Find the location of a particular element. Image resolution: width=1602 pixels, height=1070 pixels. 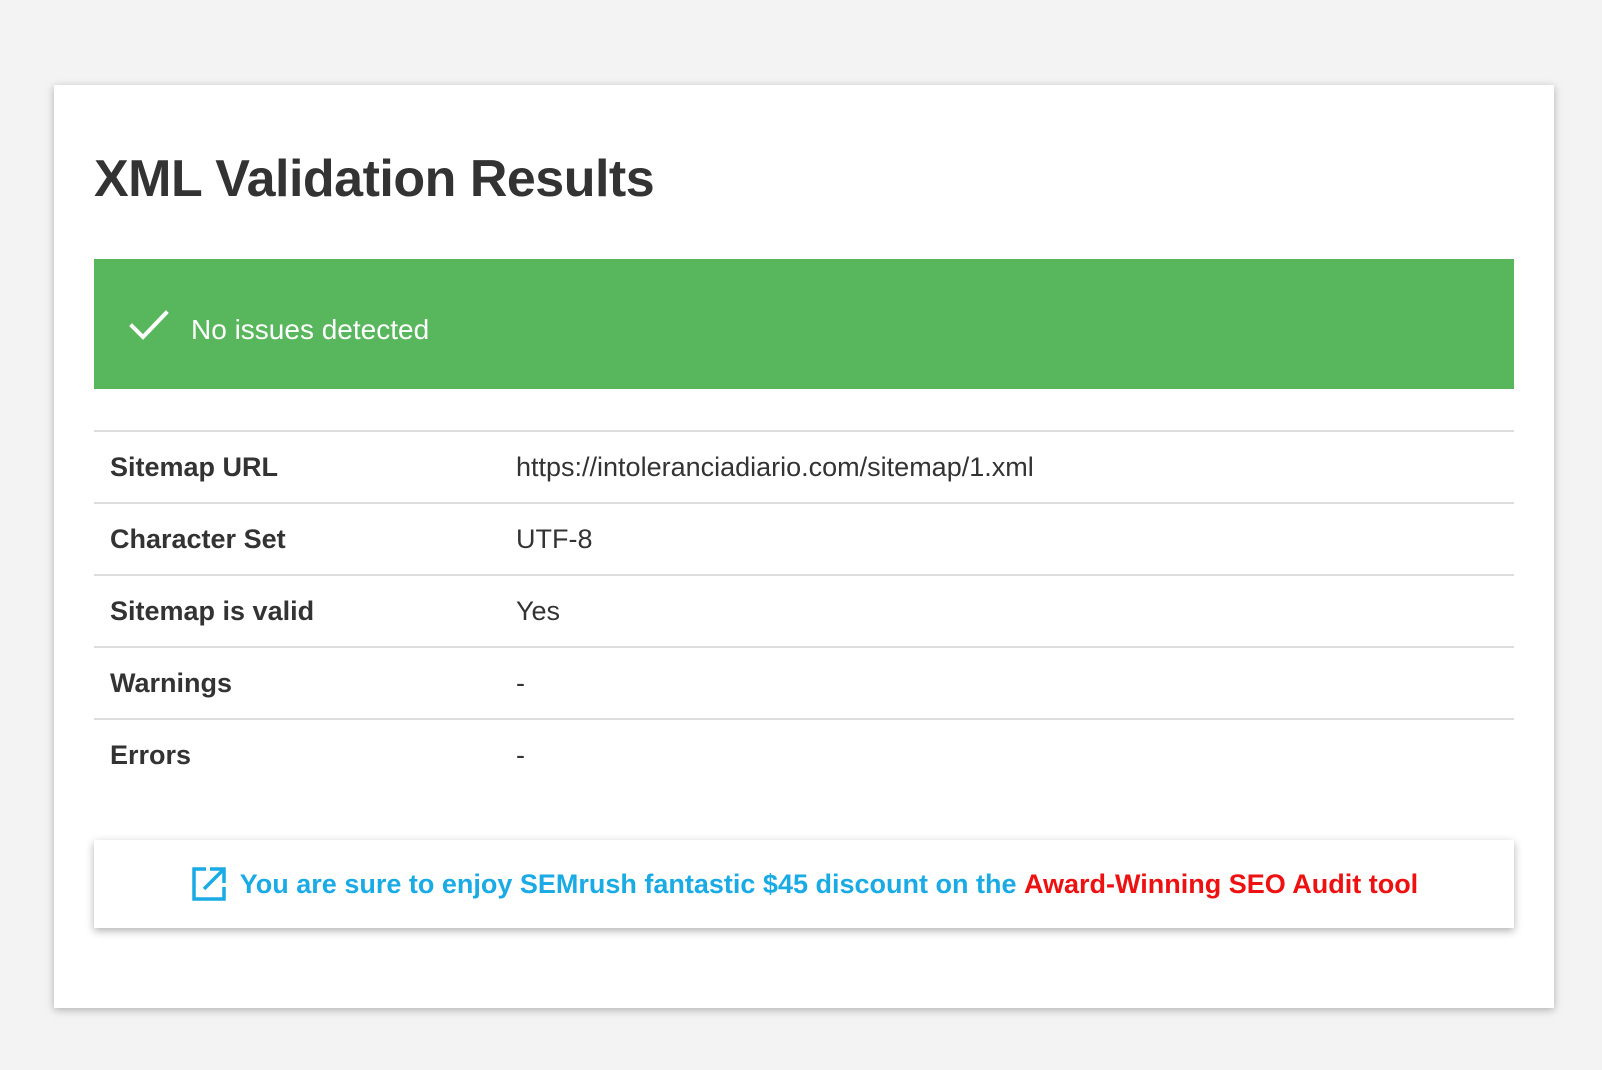

external-link-icon is located at coordinates (209, 884).